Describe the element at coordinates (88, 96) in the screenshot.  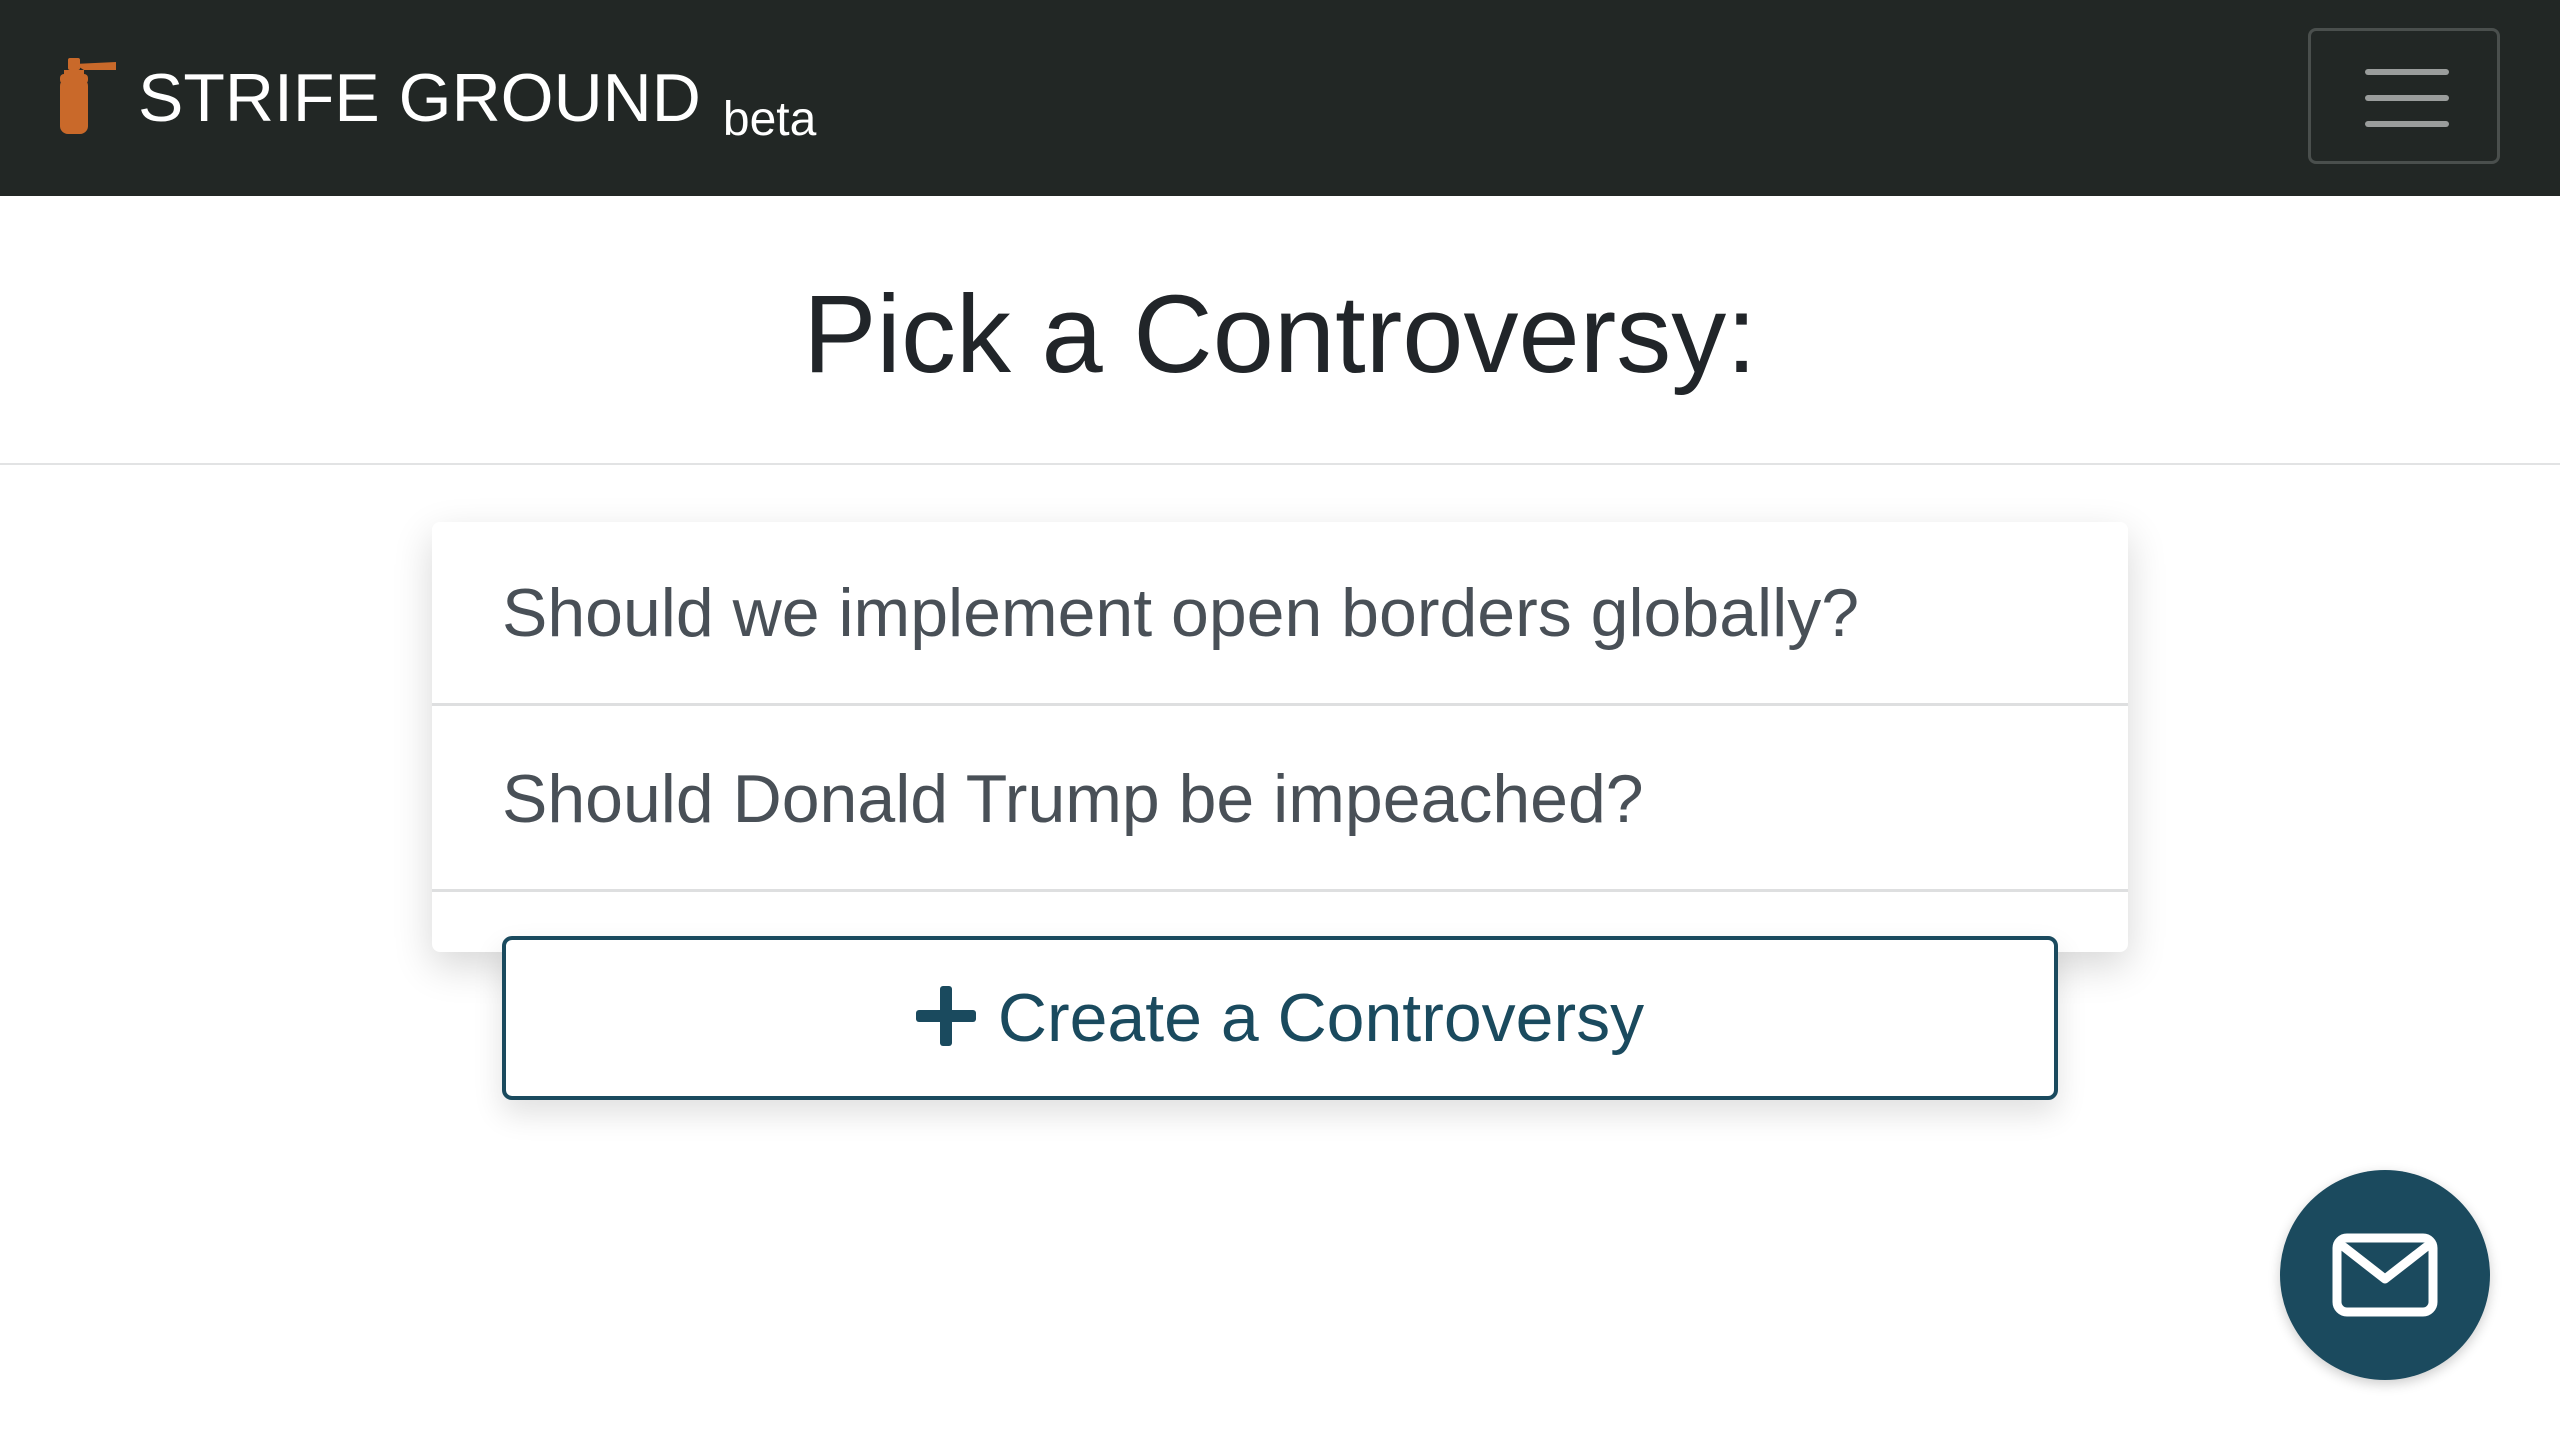
I see `fire-extinguisher-icon` at that location.